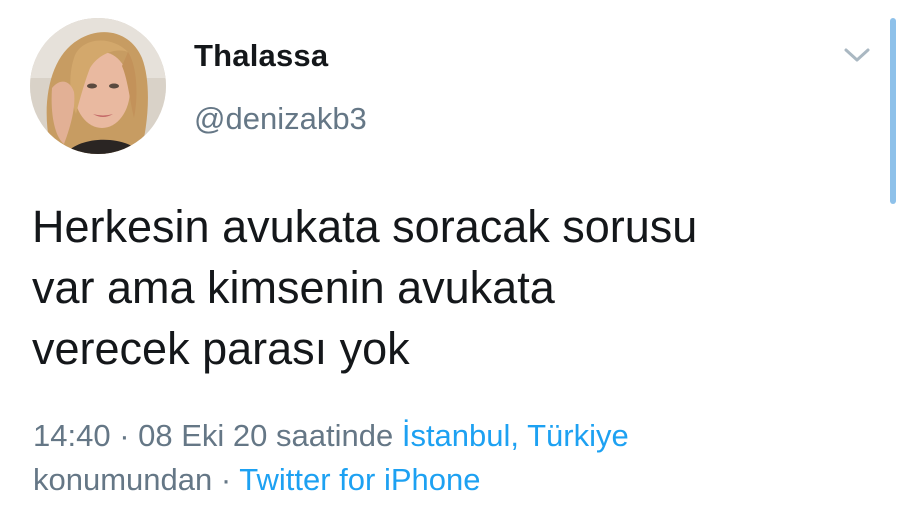 The height and width of the screenshot is (532, 900). Describe the element at coordinates (72, 435) in the screenshot. I see `tweet-time: 14:40` at that location.